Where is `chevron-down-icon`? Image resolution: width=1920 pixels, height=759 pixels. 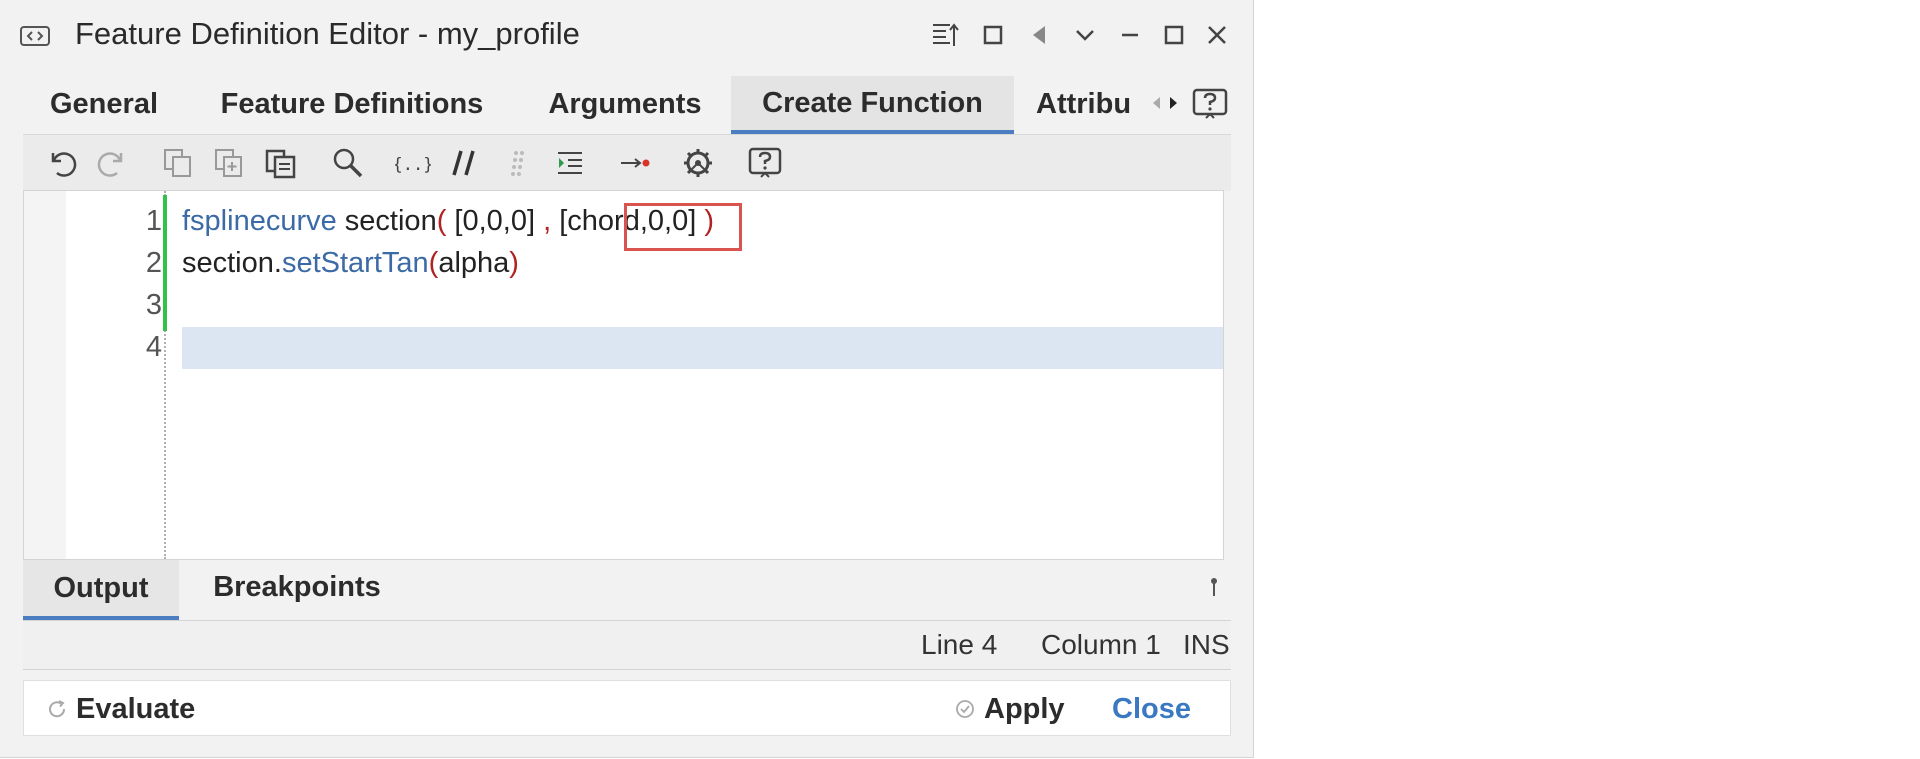 chevron-down-icon is located at coordinates (1085, 35).